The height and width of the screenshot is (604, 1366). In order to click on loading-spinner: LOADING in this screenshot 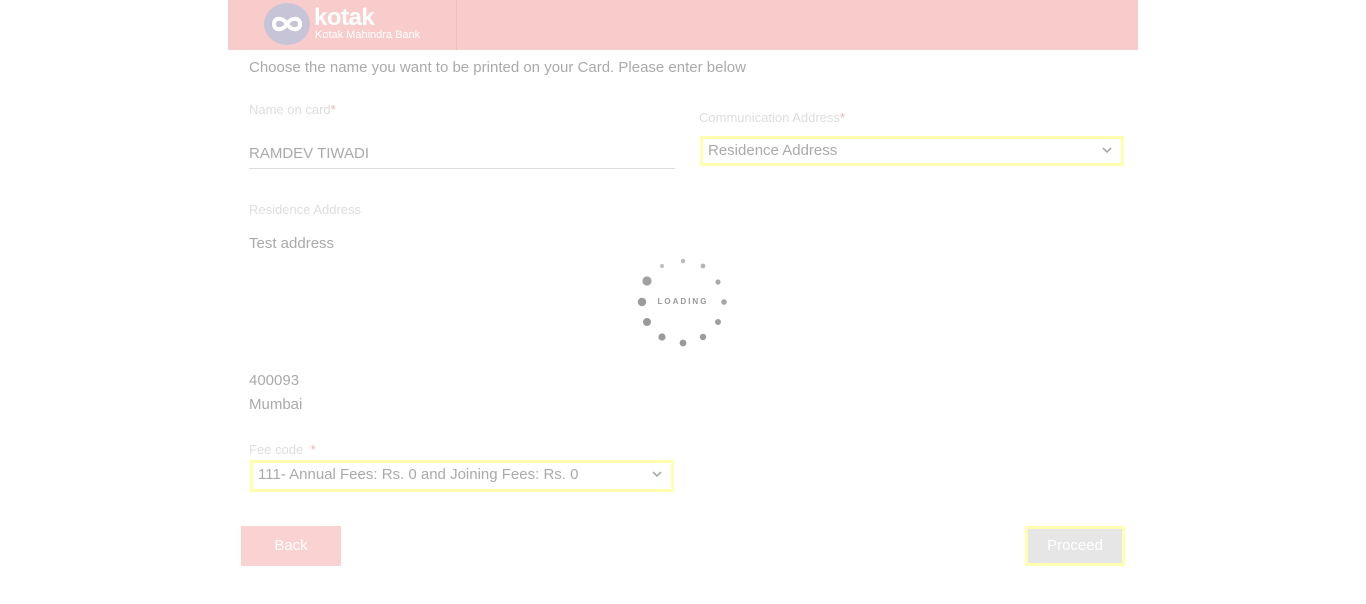, I will do `click(683, 302)`.